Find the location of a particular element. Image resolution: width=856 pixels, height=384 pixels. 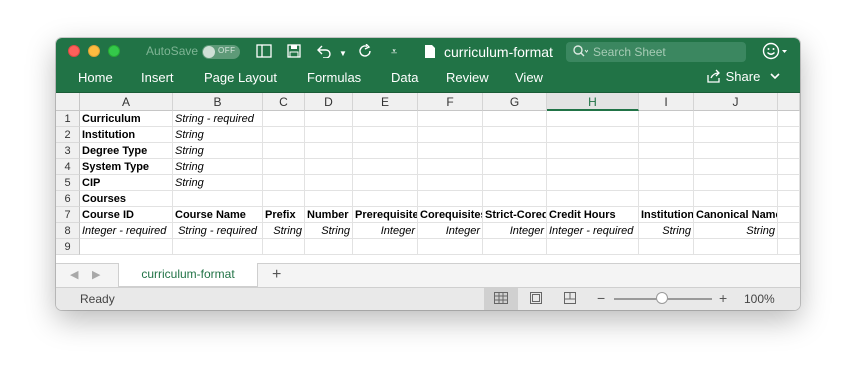

cell-g8: Integer is located at coordinates (515, 231).